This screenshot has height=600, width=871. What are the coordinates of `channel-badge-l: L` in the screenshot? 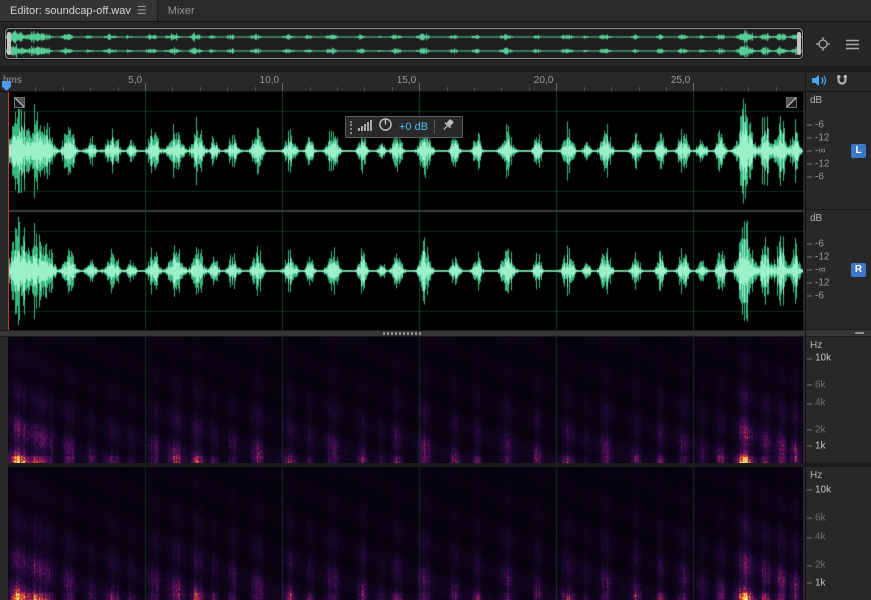 It's located at (858, 150).